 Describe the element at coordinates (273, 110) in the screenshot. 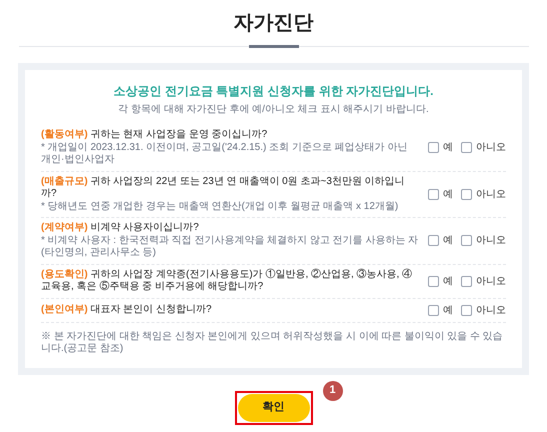

I see `subheading: 각 항목에 대해 자가진단 후에 예/아니오 체크 표시 해주시기 바랍니다.` at that location.